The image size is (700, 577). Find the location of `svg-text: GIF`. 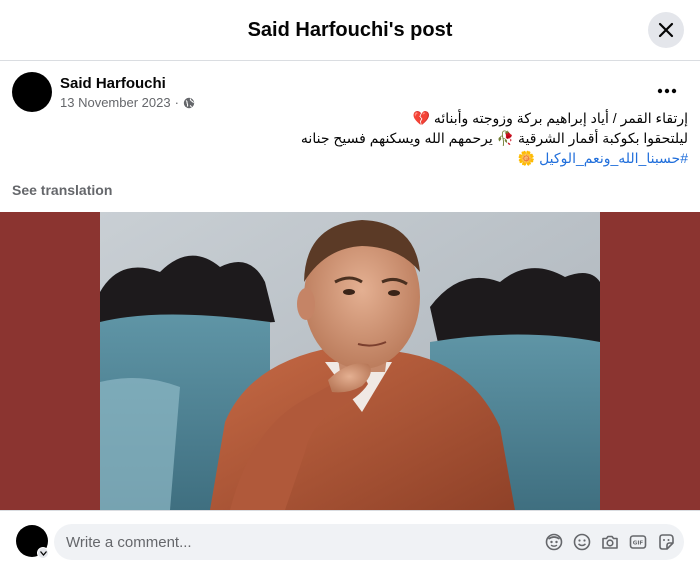

svg-text: GIF is located at coordinates (638, 544).